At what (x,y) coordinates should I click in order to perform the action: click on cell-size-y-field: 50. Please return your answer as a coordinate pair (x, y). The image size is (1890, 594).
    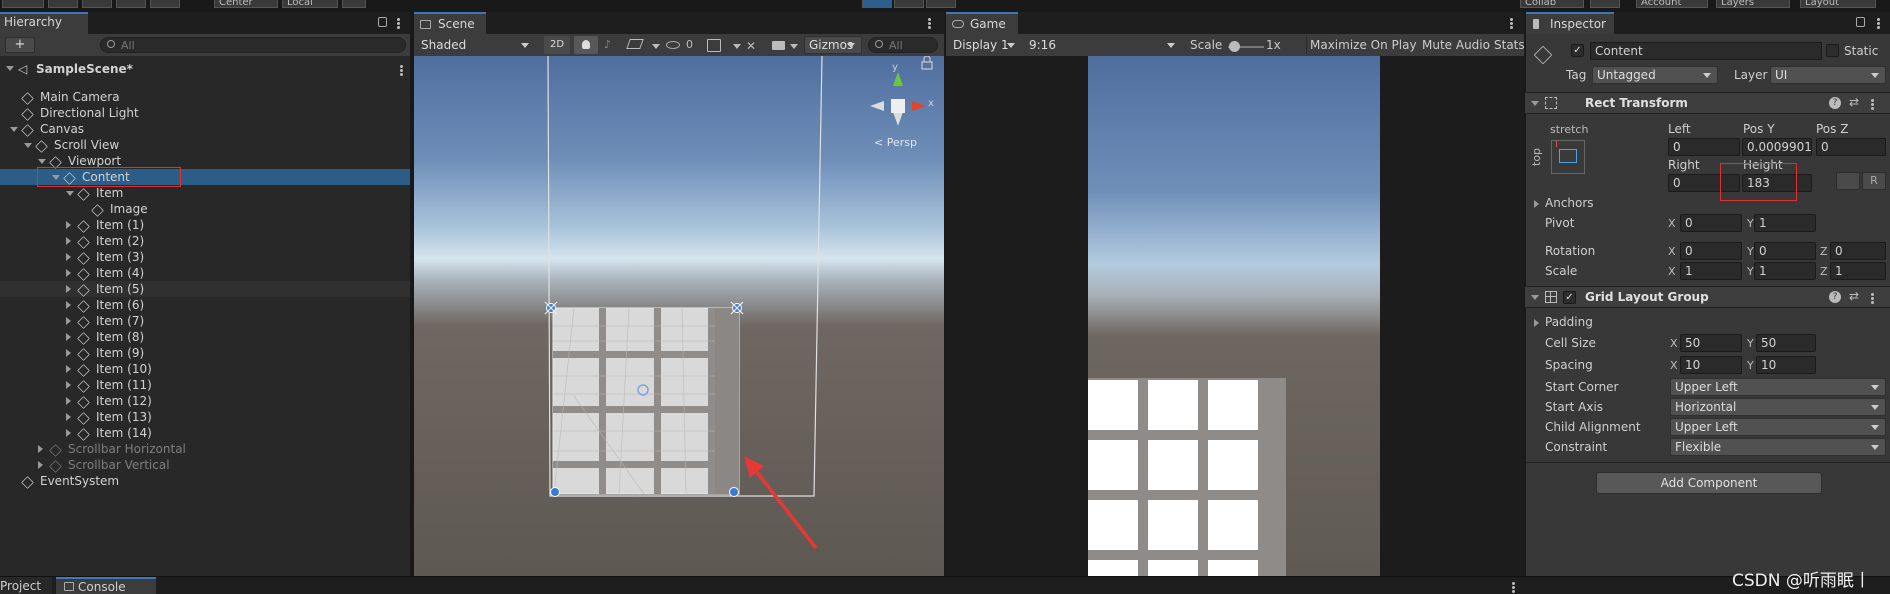
    Looking at the image, I should click on (1786, 343).